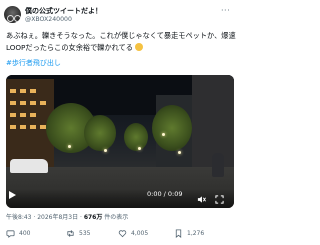 Image resolution: width=320 pixels, height=245 pixels. I want to click on views-label: 件の表示, so click(115, 217).